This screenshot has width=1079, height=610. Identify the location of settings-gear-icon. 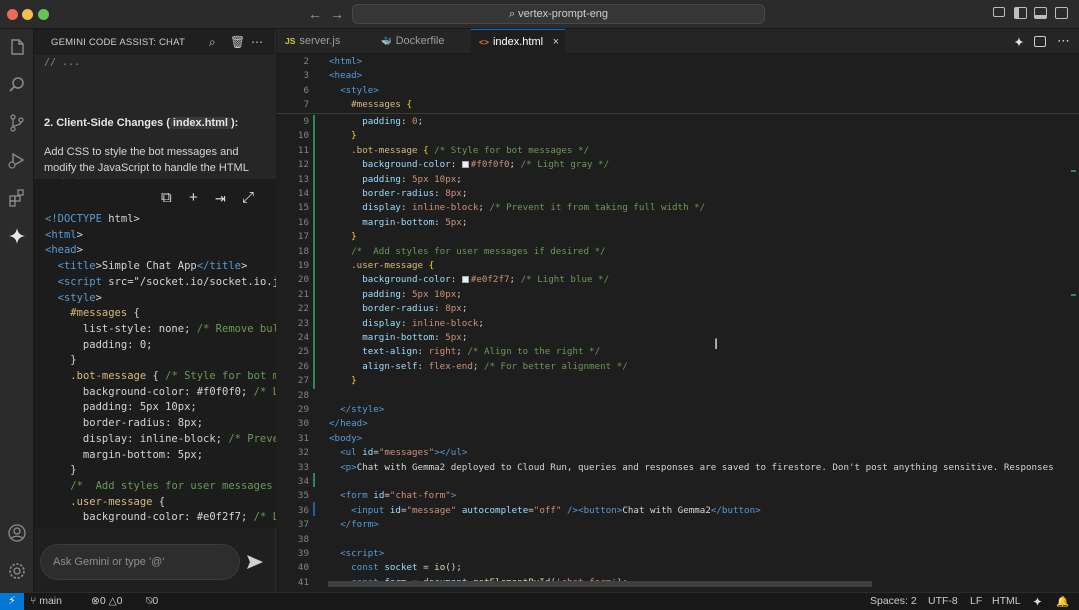
(17, 571).